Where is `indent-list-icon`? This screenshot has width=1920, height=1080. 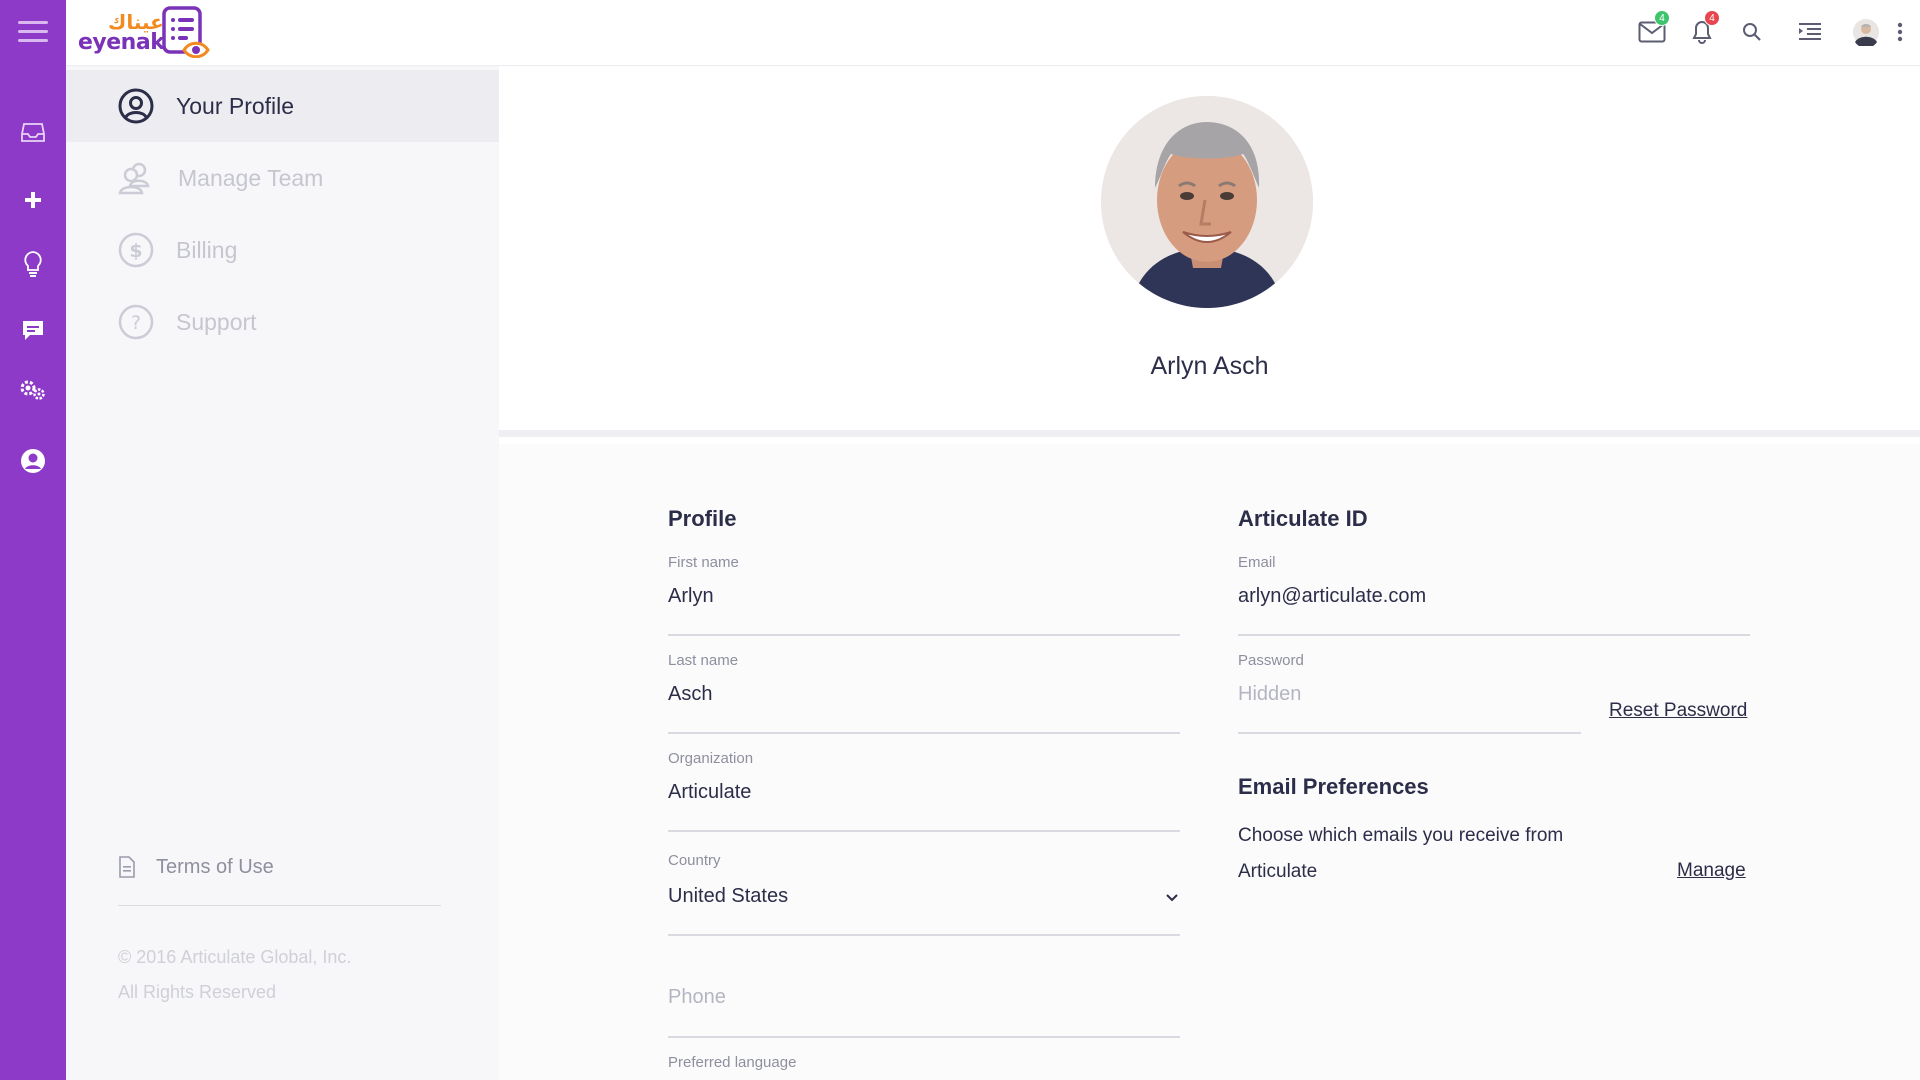 indent-list-icon is located at coordinates (1810, 31).